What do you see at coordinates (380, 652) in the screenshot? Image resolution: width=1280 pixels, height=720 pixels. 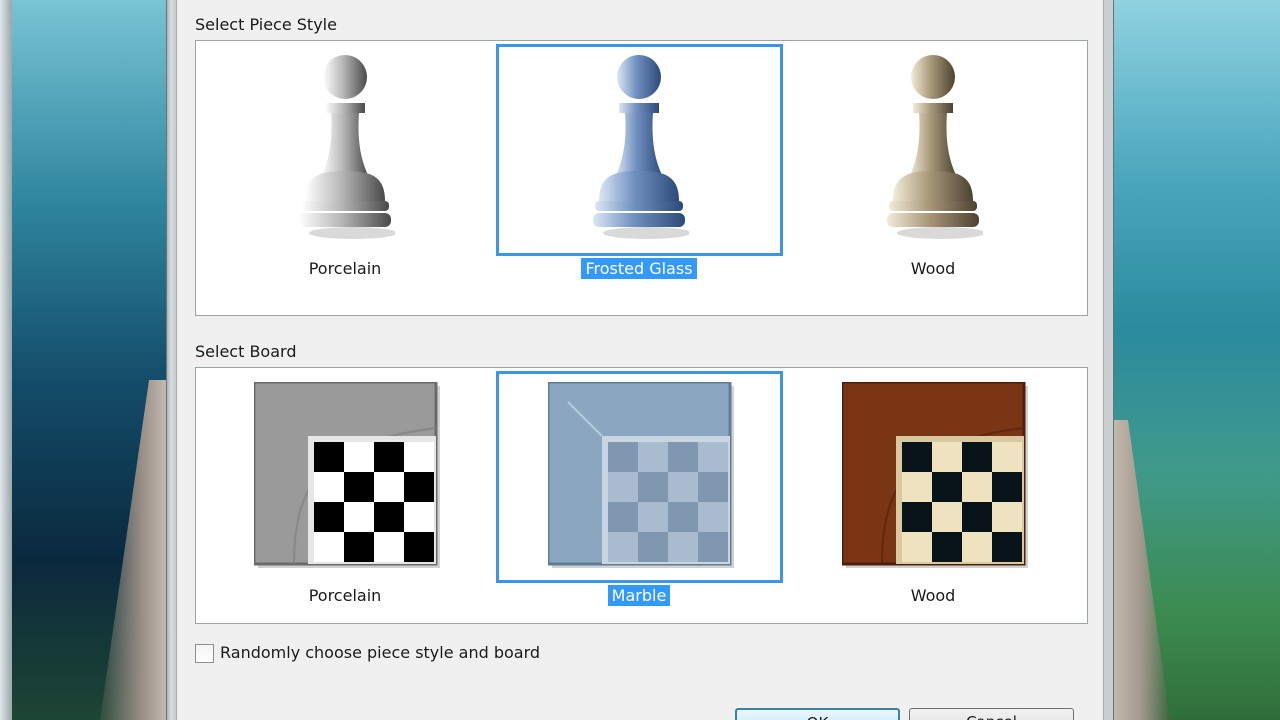 I see `random-choice-label: Randomly choose piece style and board` at bounding box center [380, 652].